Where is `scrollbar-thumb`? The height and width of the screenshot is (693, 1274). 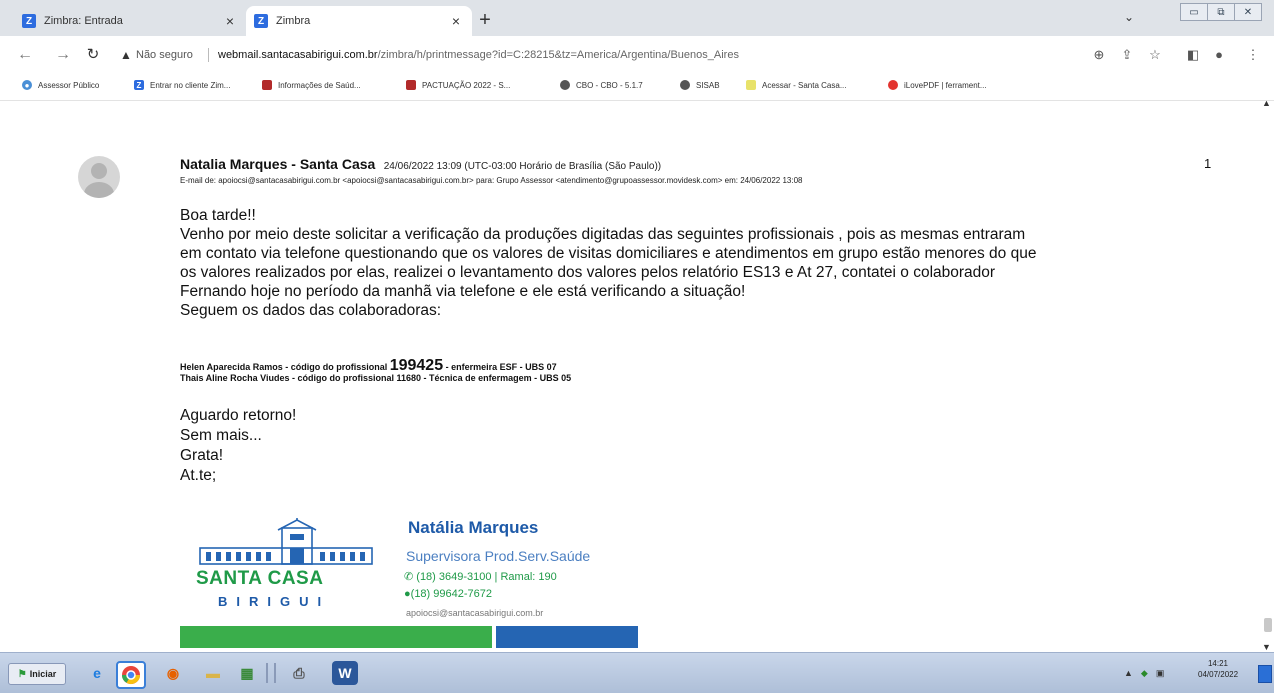 scrollbar-thumb is located at coordinates (1268, 625).